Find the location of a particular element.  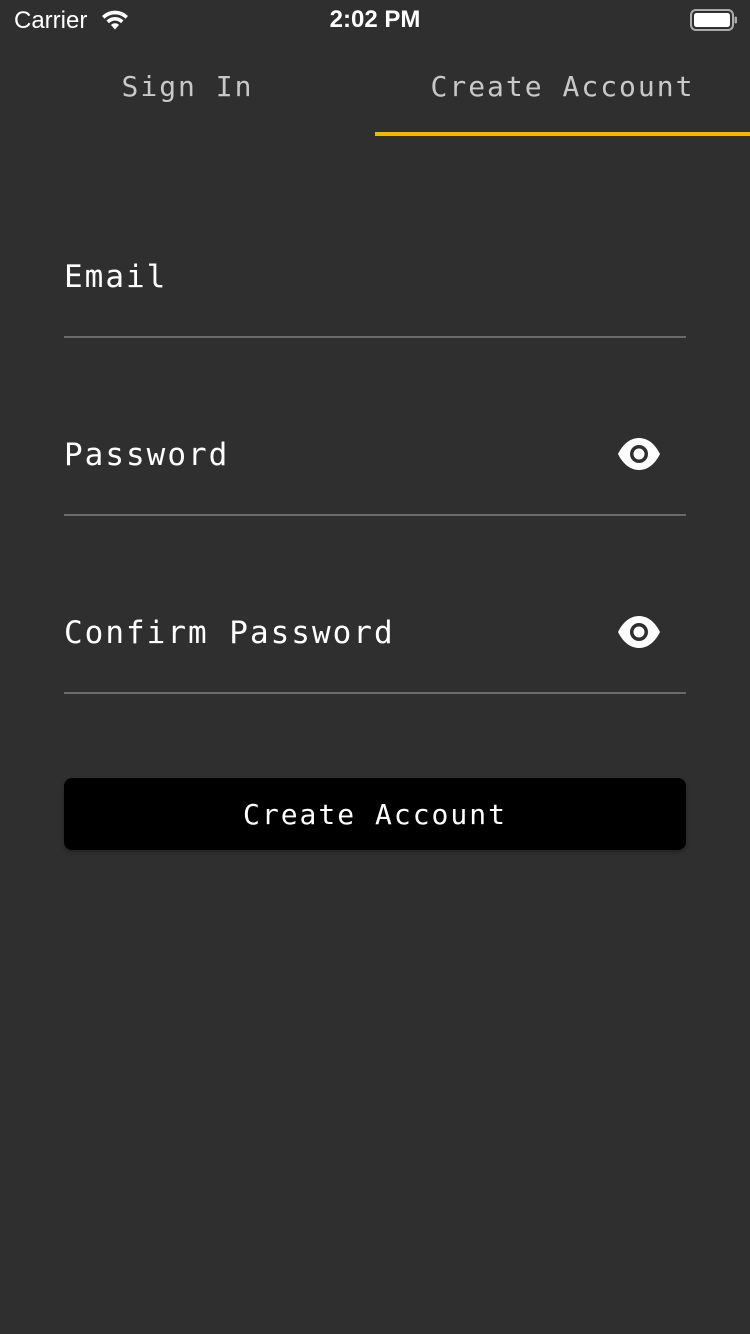

tab-create-account-label: Create Account is located at coordinates (562, 86).